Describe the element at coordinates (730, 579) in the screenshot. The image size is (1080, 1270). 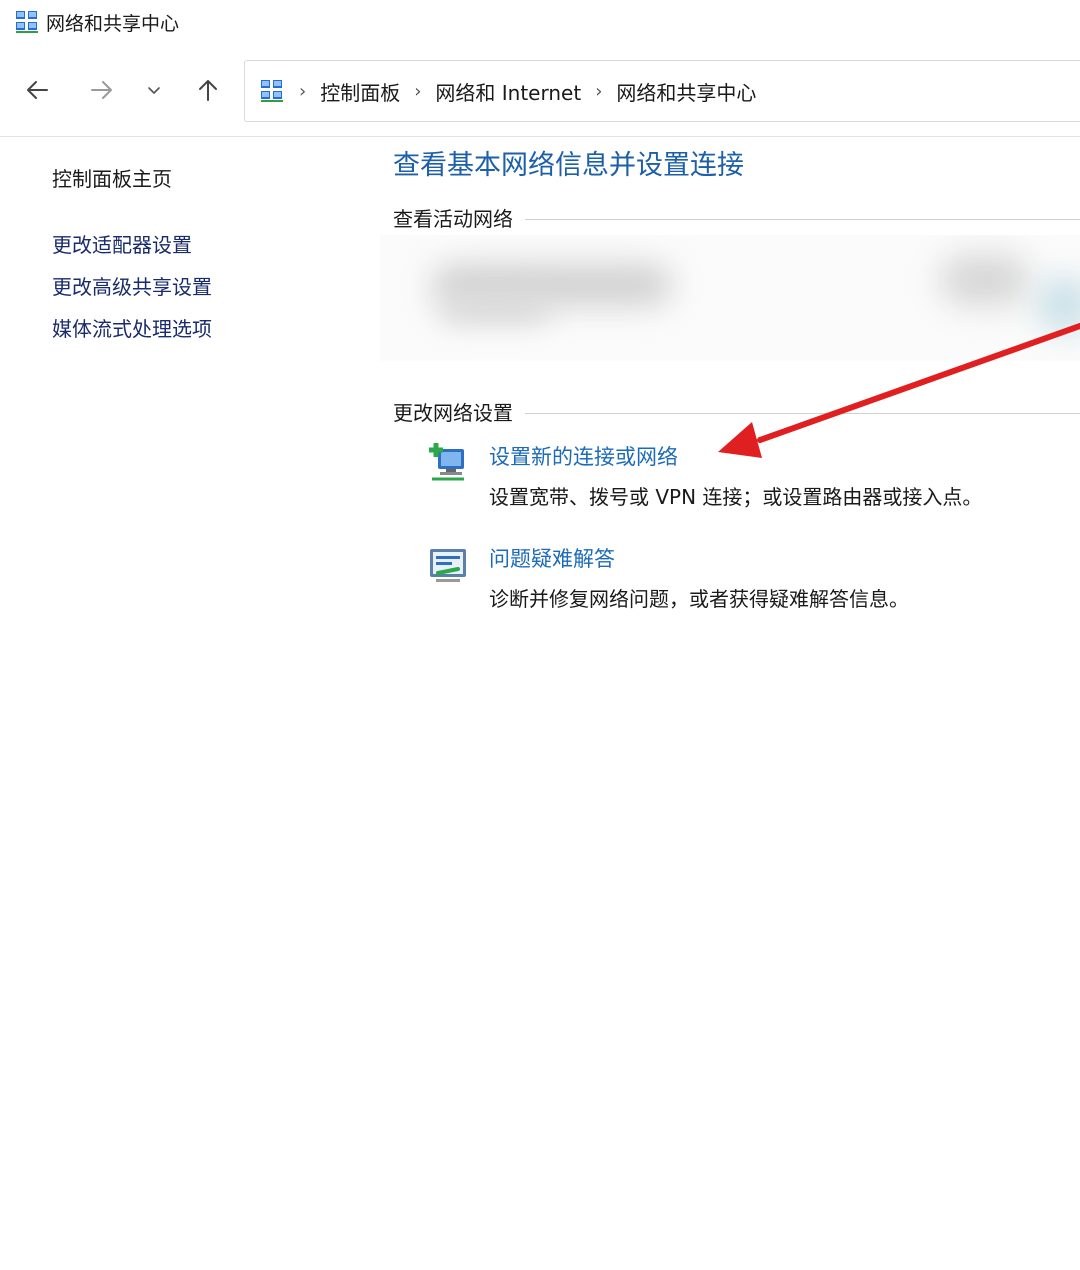
I see `task-troubleshoot: 问题疑难解答 诊断并修复网络问题，或者获得疑难解答信息。` at that location.